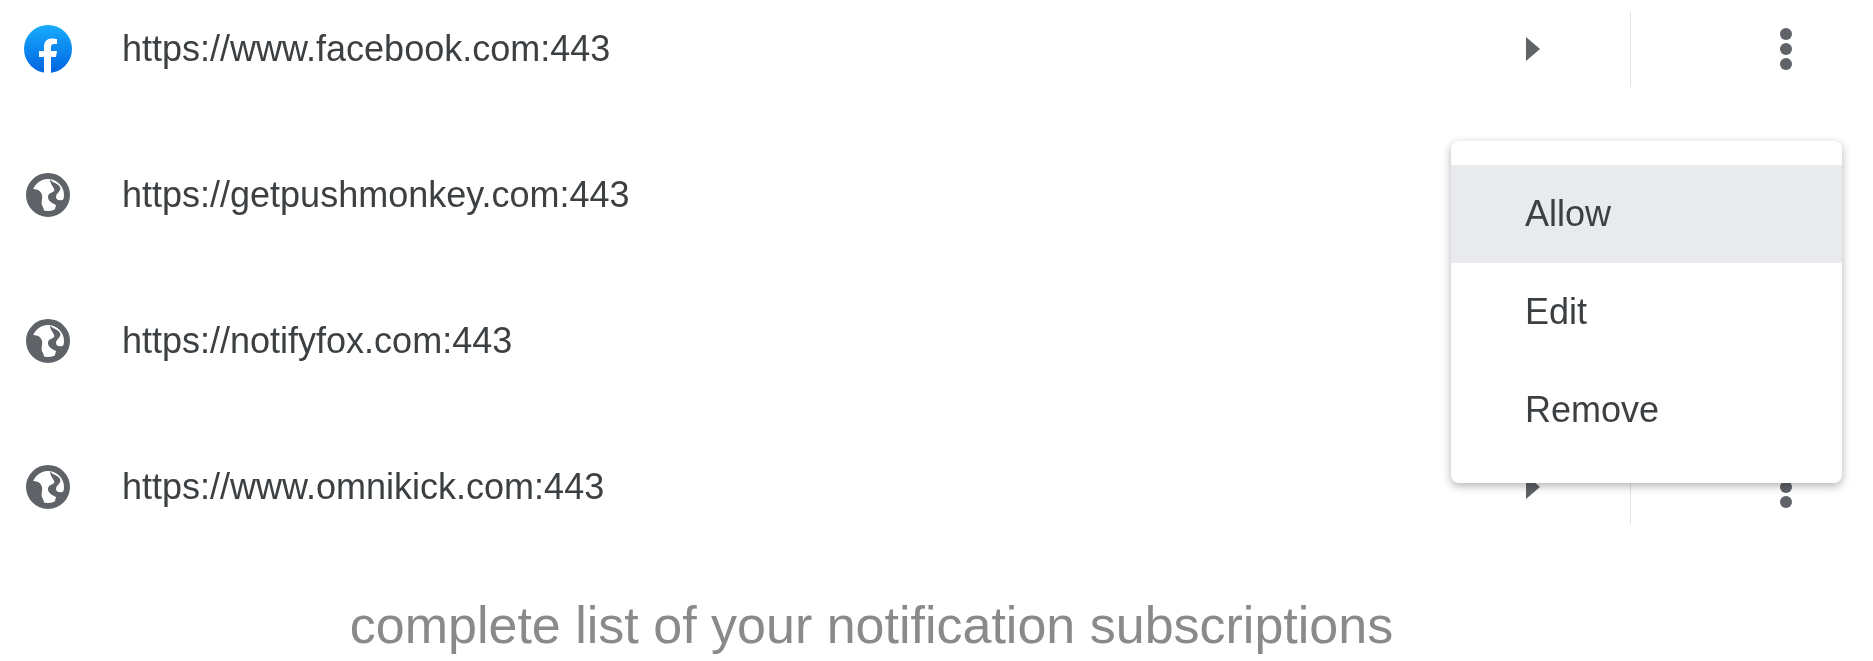 This screenshot has height=661, width=1873. Describe the element at coordinates (1533, 49) in the screenshot. I see `expand-arrow-icon` at that location.